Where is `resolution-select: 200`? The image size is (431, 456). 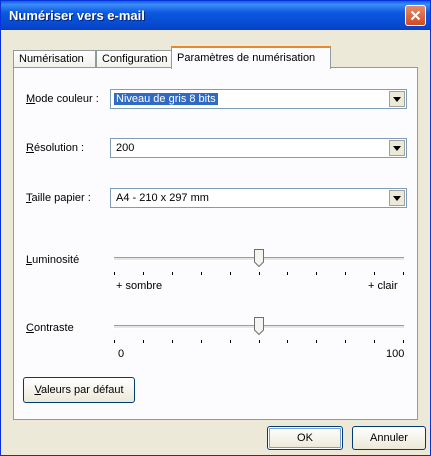
resolution-select: 200 is located at coordinates (258, 148).